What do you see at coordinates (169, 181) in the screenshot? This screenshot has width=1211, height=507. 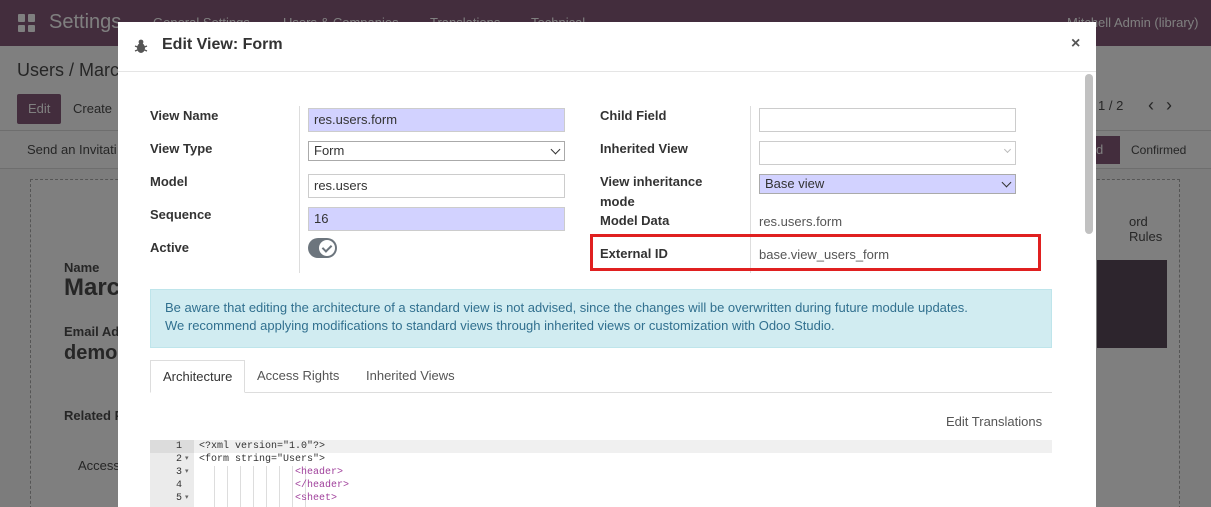 I see `model-label: Model` at bounding box center [169, 181].